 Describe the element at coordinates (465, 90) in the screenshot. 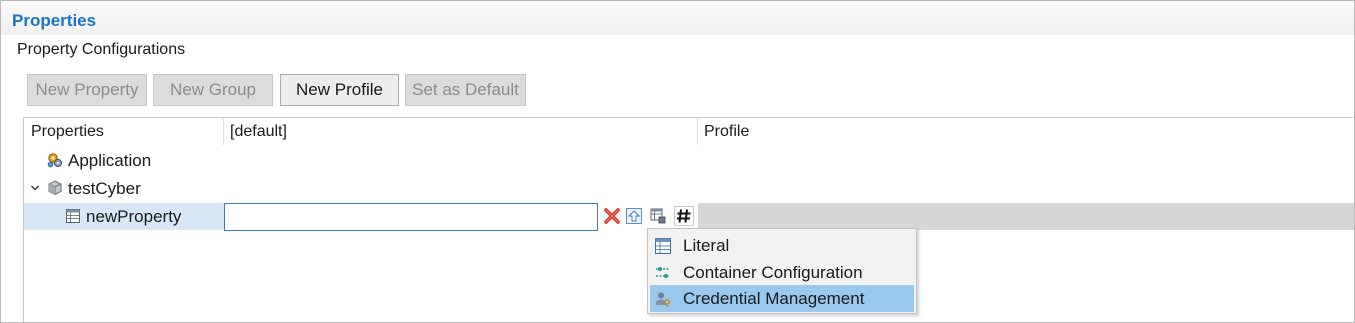

I see `set-as-default-button: Set as Default` at that location.